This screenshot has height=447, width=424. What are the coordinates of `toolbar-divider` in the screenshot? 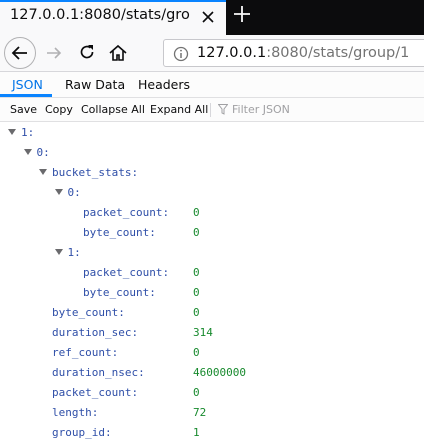 It's located at (210, 110).